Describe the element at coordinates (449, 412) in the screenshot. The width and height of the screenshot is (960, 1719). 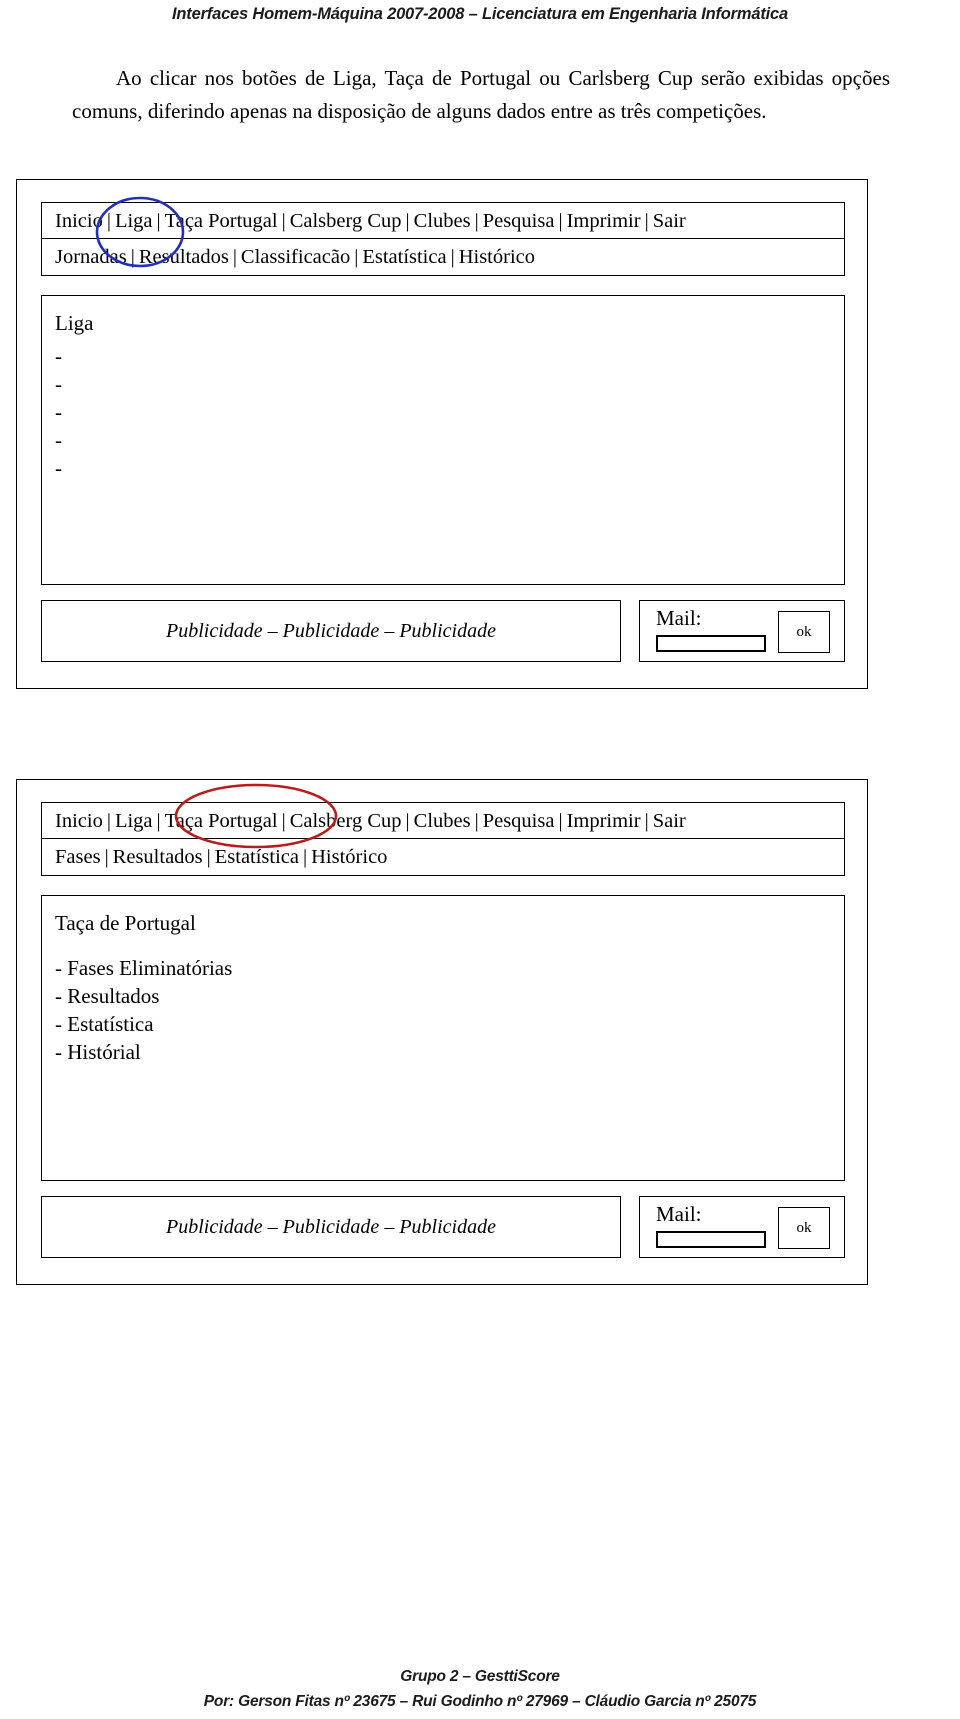
I see `panel-placeholder-list: - - - - -` at that location.